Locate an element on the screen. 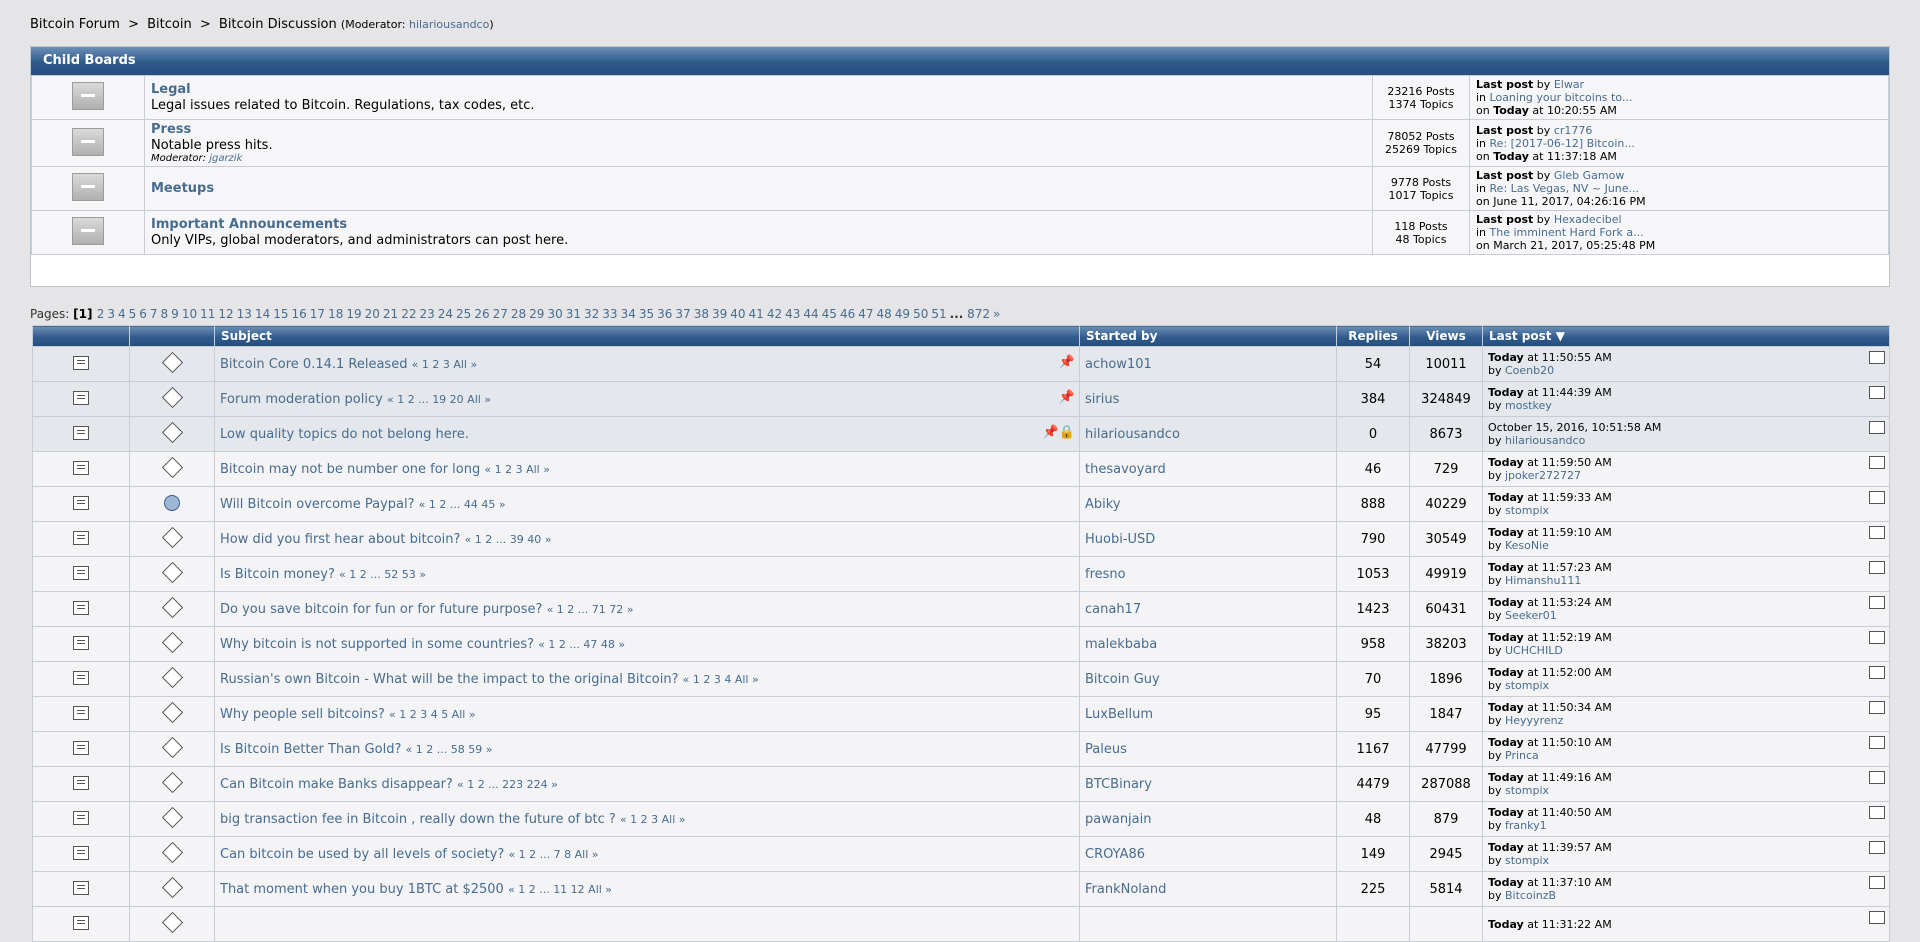 This screenshot has width=1920, height=942. page-link: 20 is located at coordinates (372, 314).